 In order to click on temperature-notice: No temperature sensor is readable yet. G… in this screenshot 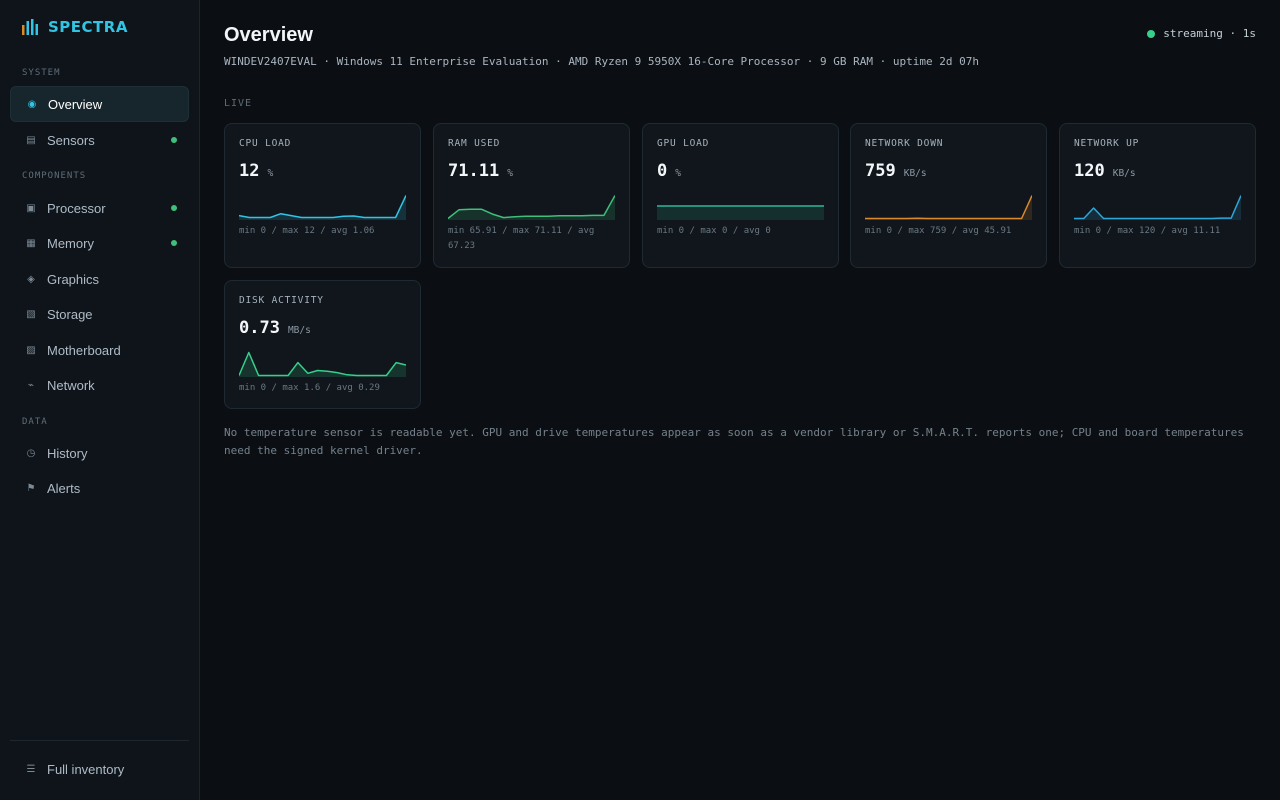, I will do `click(734, 441)`.